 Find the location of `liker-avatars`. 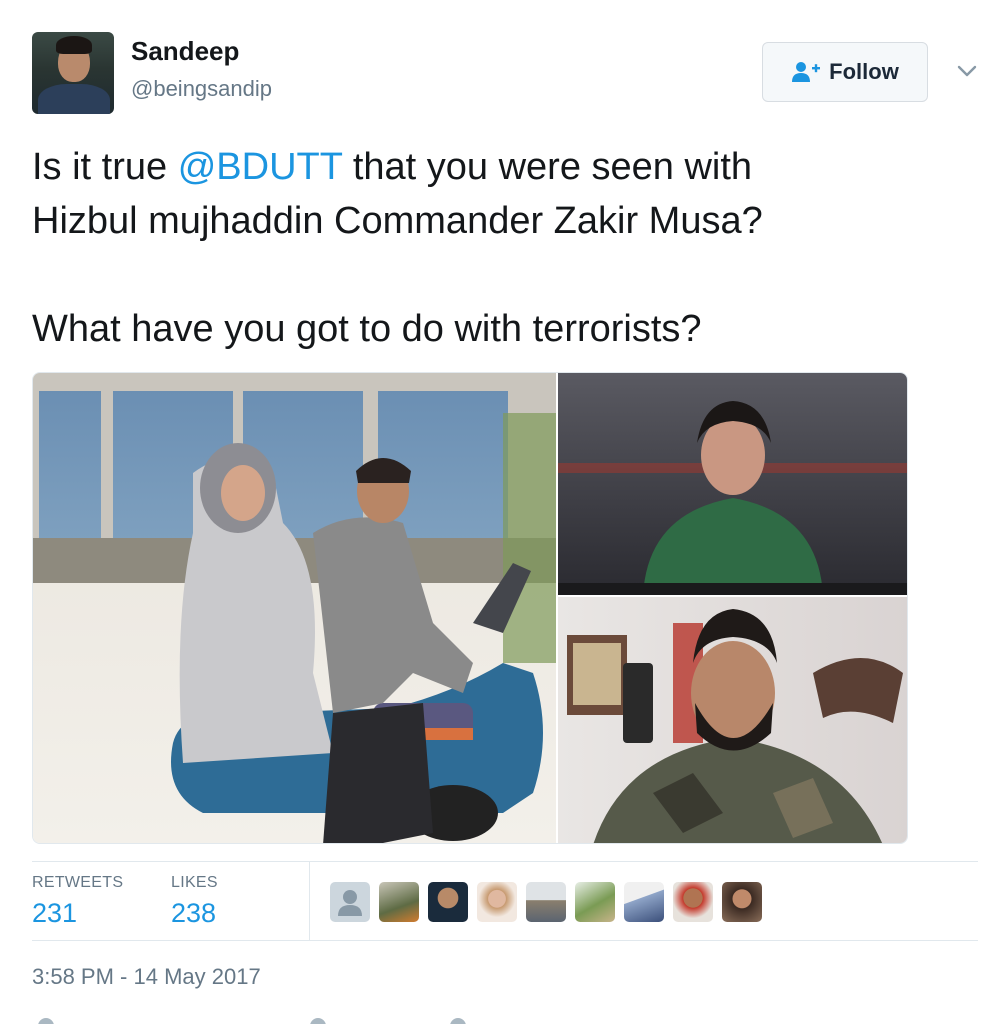

liker-avatars is located at coordinates (546, 902).